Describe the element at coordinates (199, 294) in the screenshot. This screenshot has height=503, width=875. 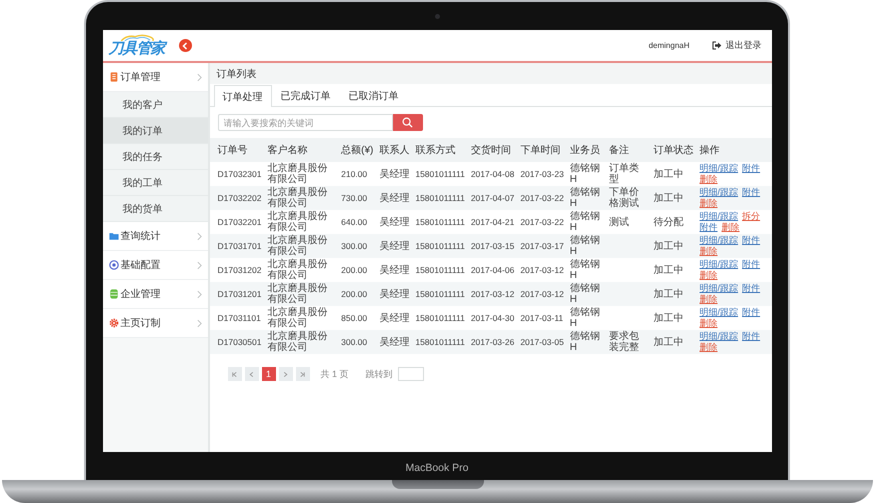
I see `chevron-right-icon` at that location.